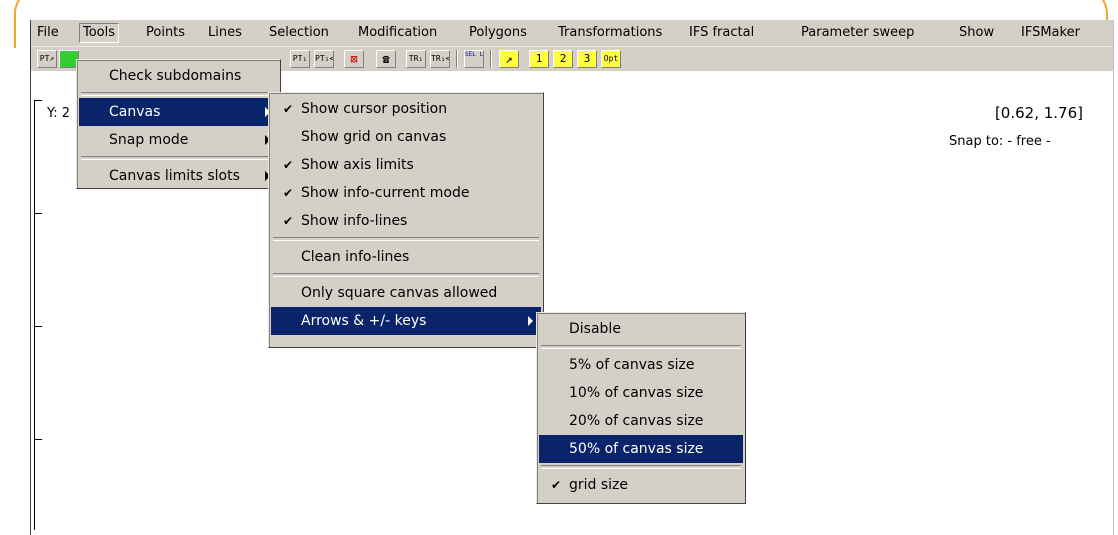  Describe the element at coordinates (721, 33) in the screenshot. I see `menu-ifs-fractal: IFS fractal` at that location.